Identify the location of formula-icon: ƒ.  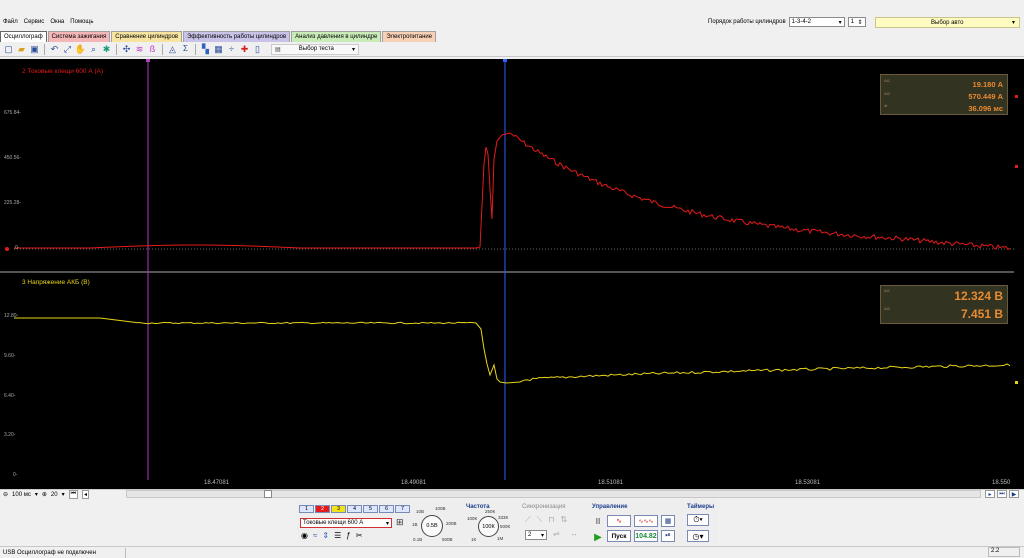
(348, 535).